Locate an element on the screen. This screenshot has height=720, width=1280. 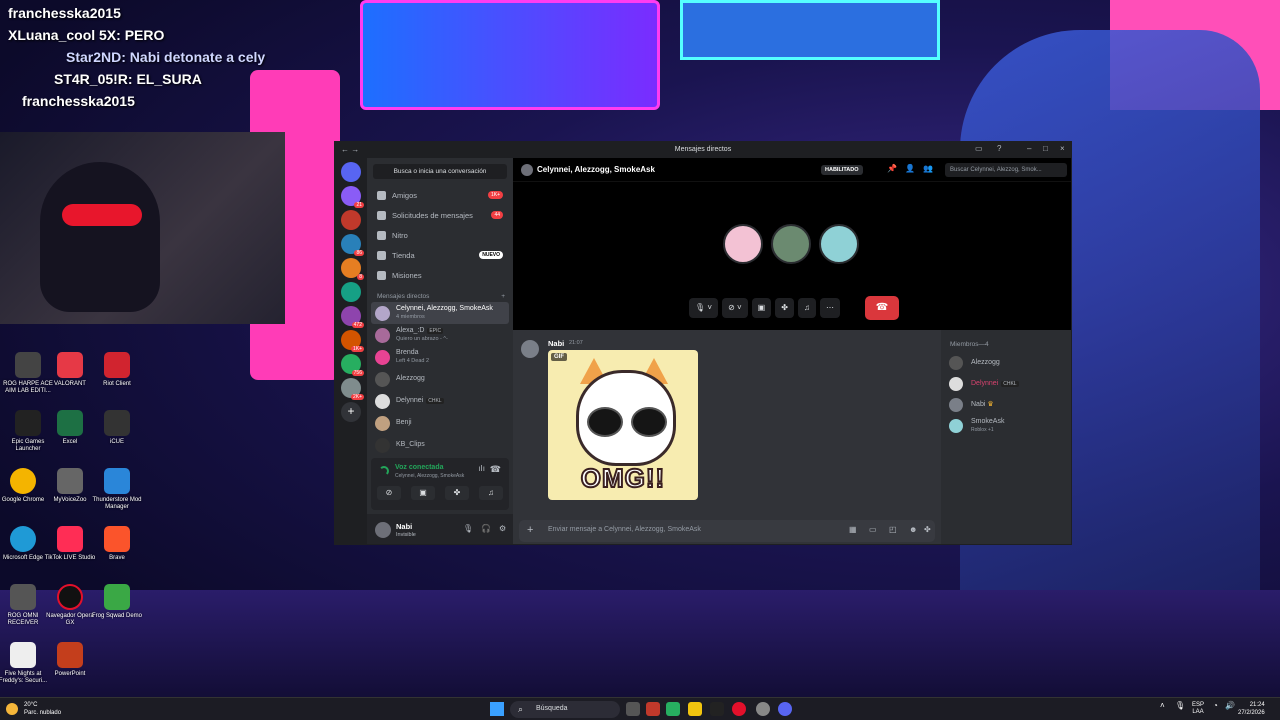
mic-toggle-button: 🎙 ˅ is located at coordinates (704, 308).